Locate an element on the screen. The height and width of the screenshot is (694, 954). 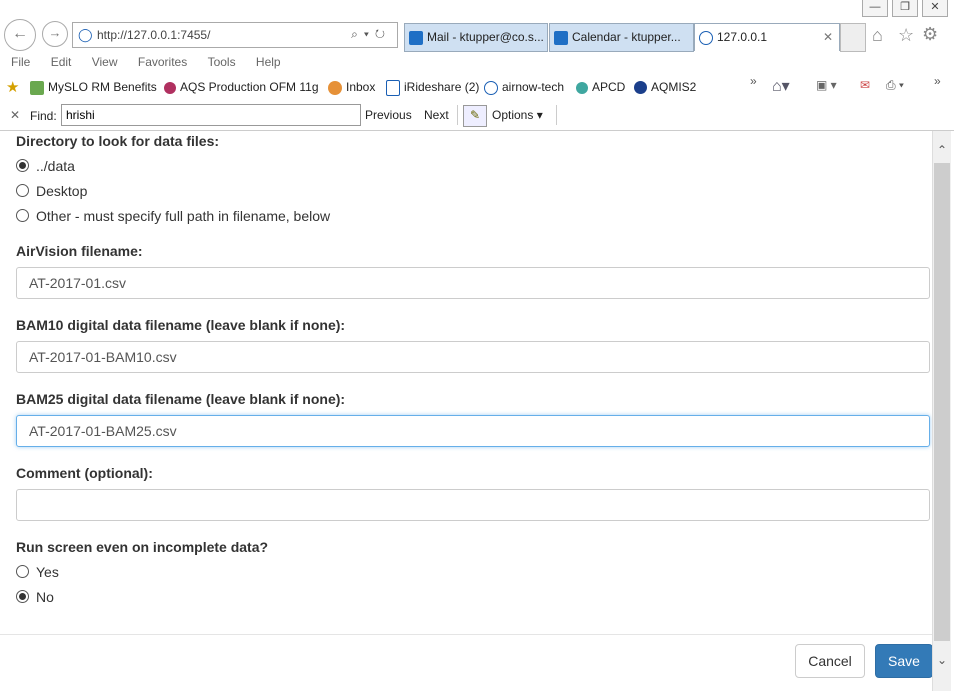
radio-incomplete-yes: Yes is located at coordinates (37, 572).